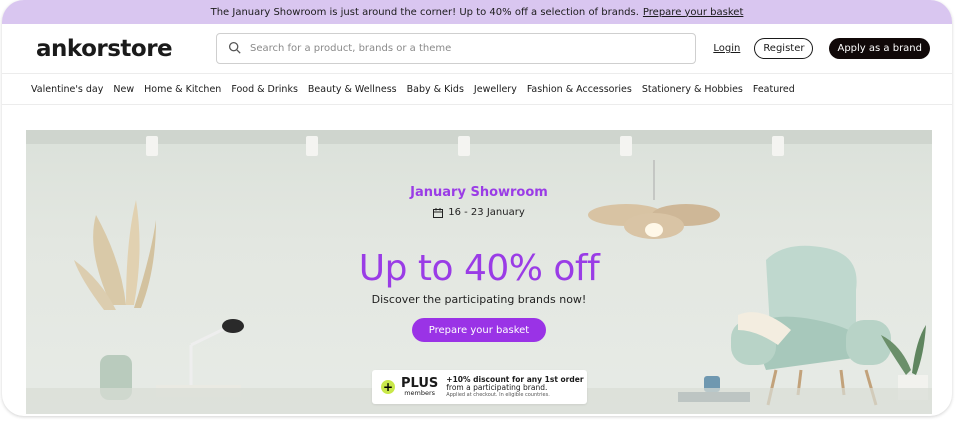 The image size is (956, 421). I want to click on logo: ankorstore, so click(126, 49).